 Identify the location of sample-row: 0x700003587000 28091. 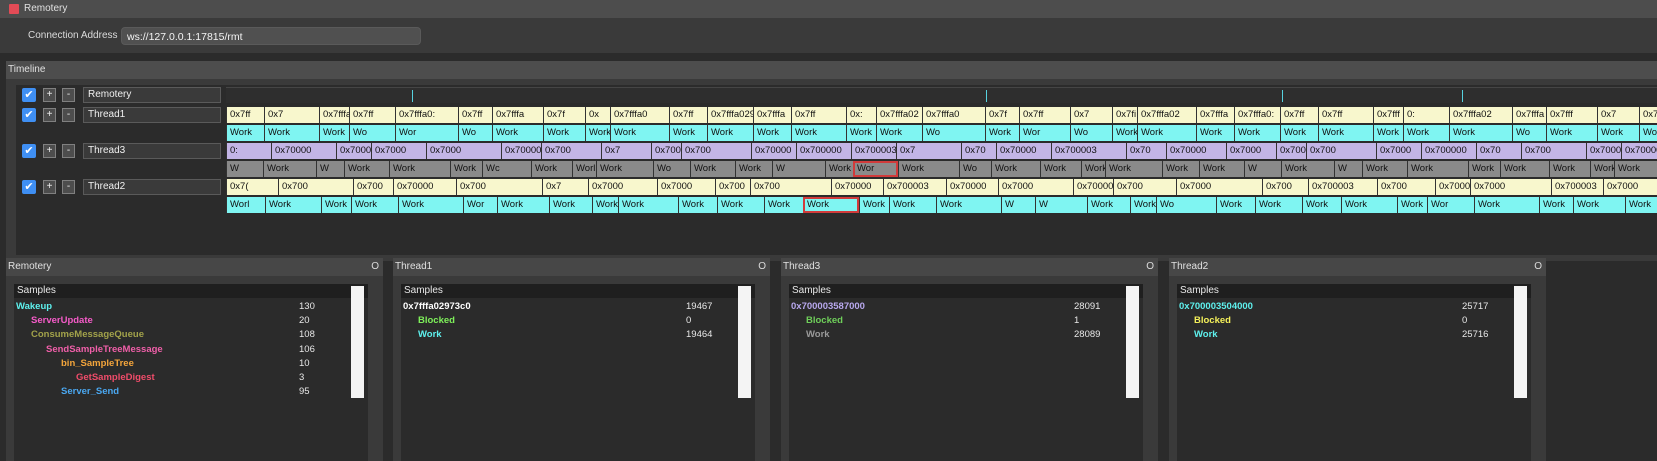
(966, 307).